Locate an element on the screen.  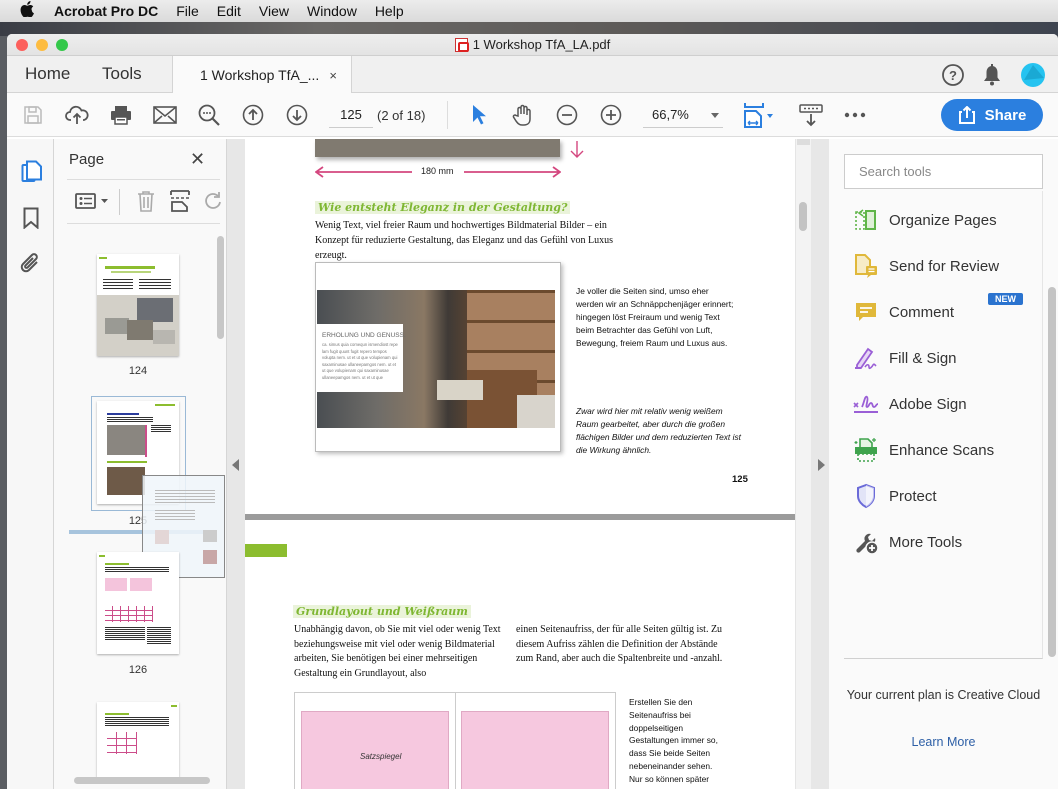
left-panel-splitter is located at coordinates (236, 464).